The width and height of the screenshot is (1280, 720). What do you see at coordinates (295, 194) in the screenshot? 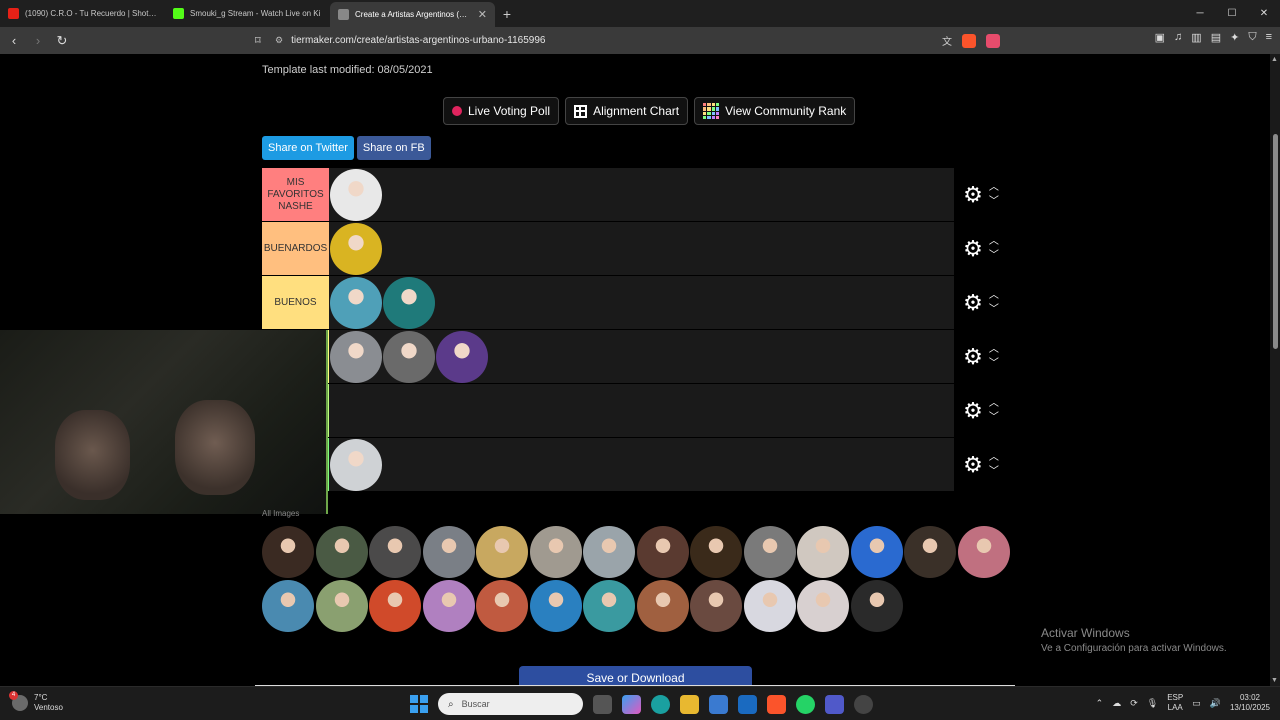
I see `tier-label: MIS FAVORITOS NASHE` at bounding box center [295, 194].